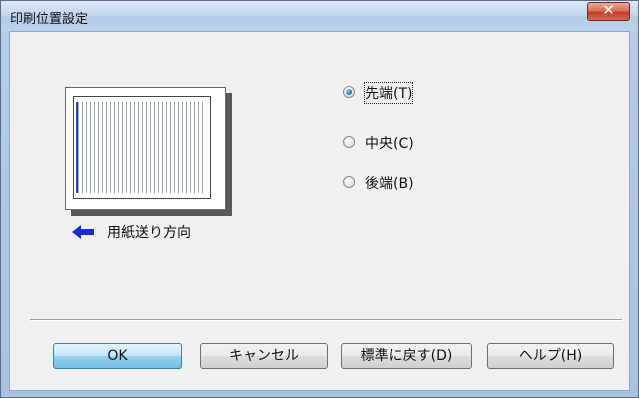 Image resolution: width=639 pixels, height=398 pixels. I want to click on paper-preview, so click(145, 148).